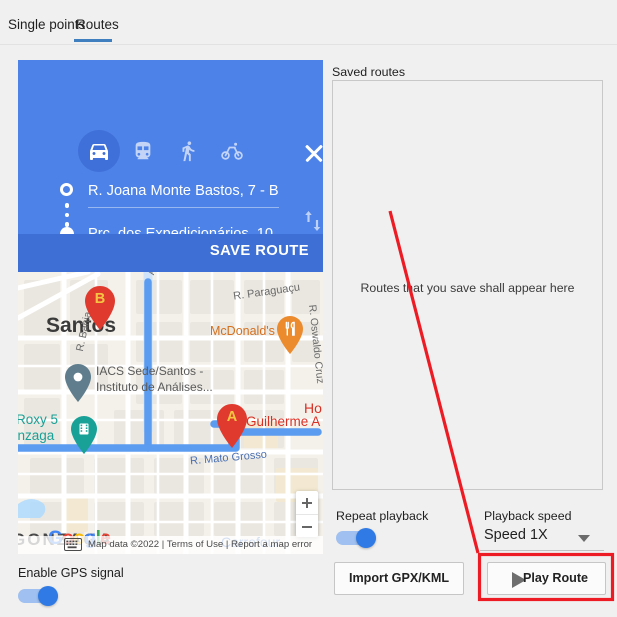  I want to click on map-pin-b-label: B, so click(100, 299).